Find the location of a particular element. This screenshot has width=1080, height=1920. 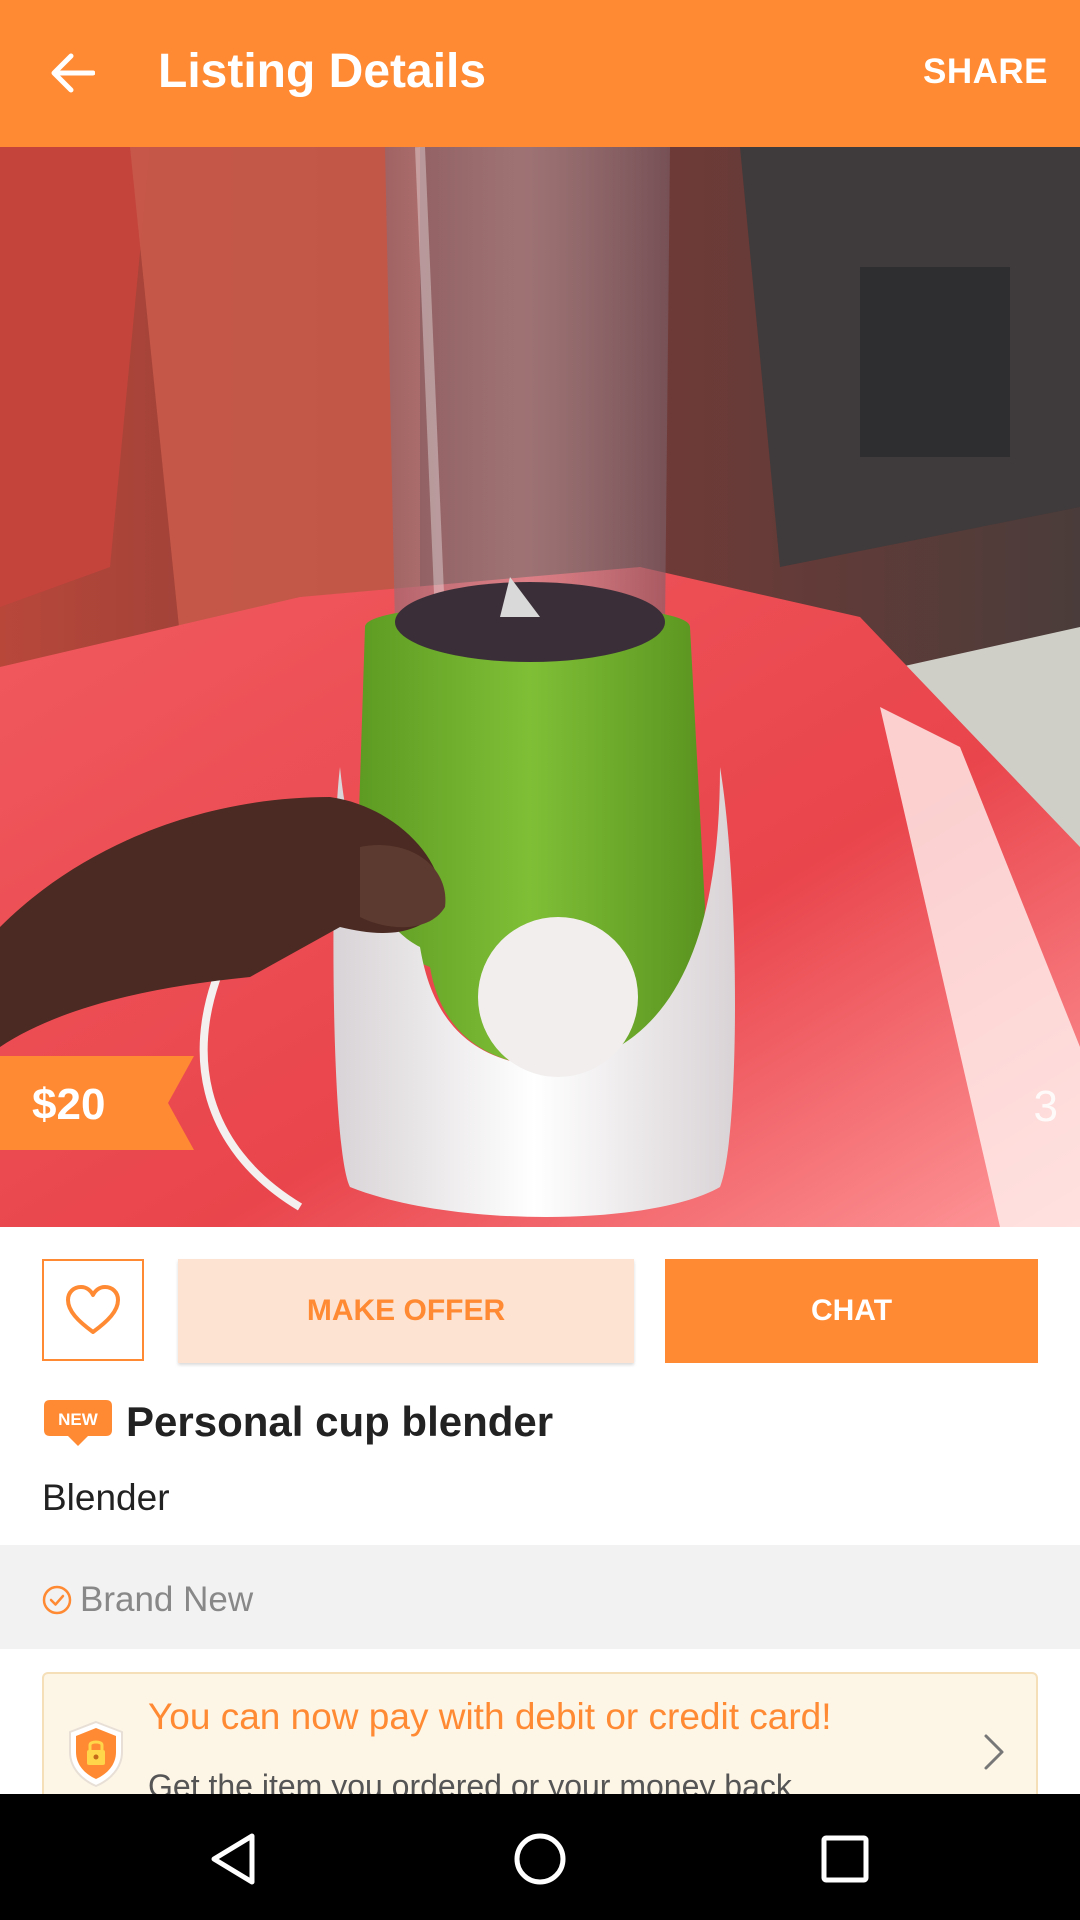

new-badge-text: NEW is located at coordinates (78, 1419).